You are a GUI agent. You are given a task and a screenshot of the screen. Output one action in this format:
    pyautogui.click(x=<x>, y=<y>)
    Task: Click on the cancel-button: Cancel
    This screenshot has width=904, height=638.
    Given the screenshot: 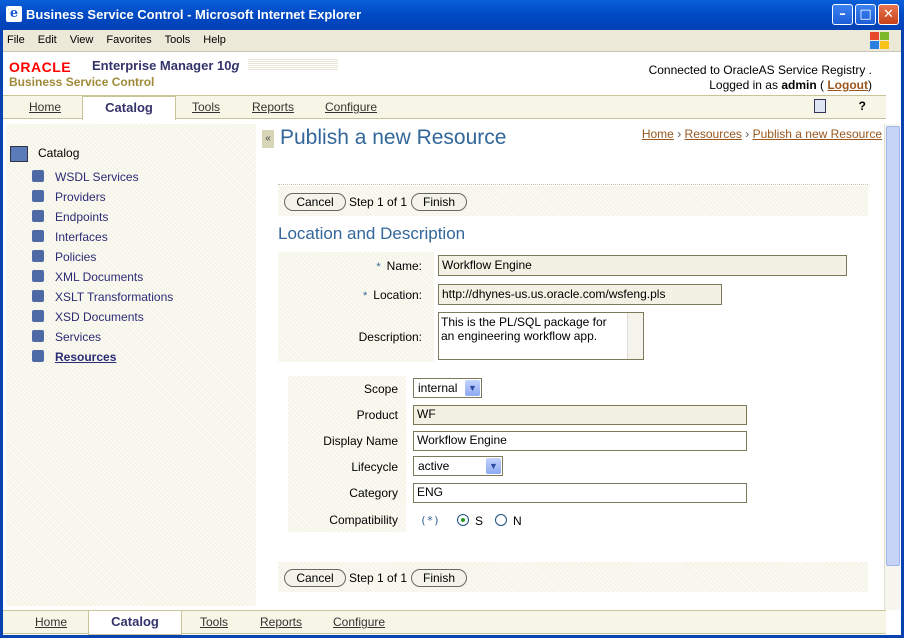 What is the action you would take?
    pyautogui.click(x=315, y=202)
    